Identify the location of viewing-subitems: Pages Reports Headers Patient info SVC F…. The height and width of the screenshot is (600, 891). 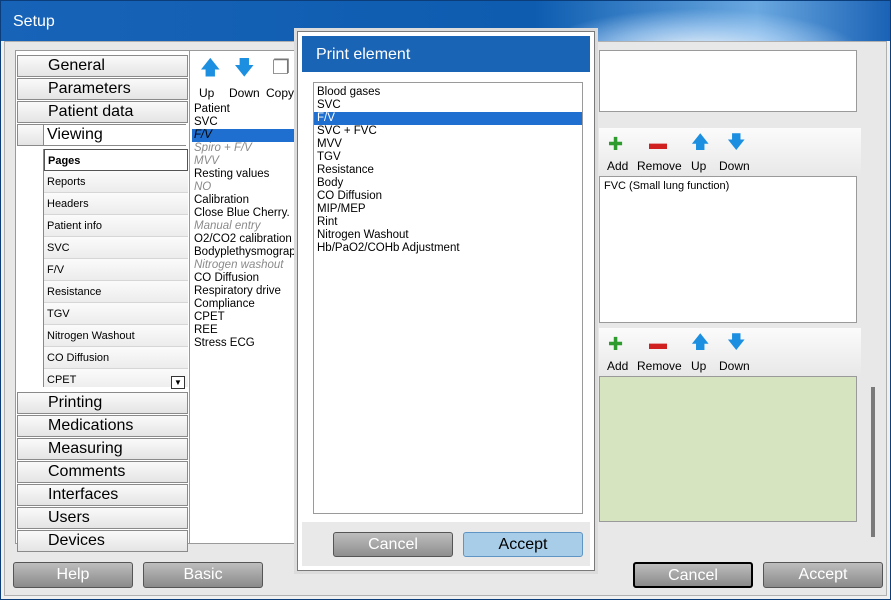
(115, 268).